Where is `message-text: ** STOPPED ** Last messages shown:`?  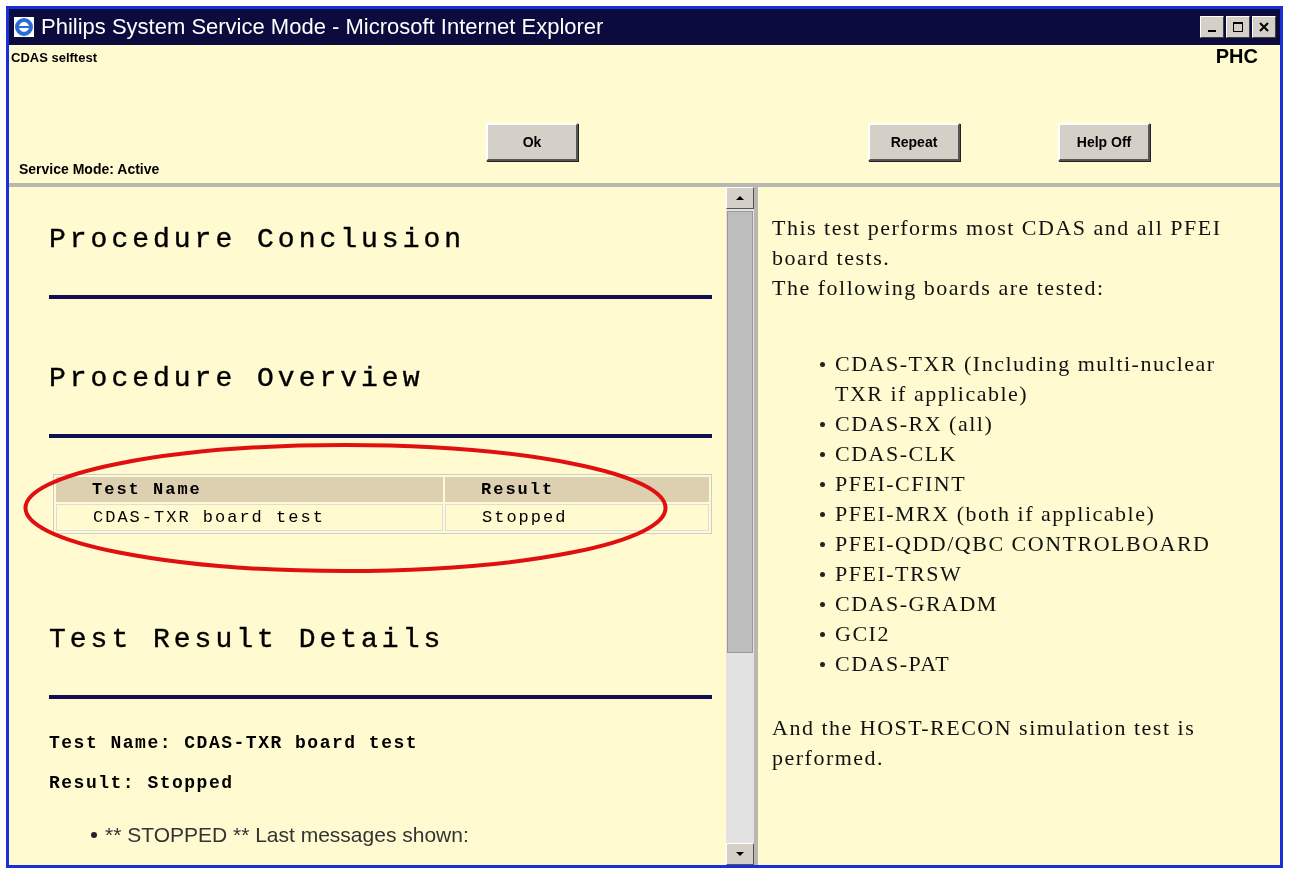 message-text: ** STOPPED ** Last messages shown: is located at coordinates (287, 835).